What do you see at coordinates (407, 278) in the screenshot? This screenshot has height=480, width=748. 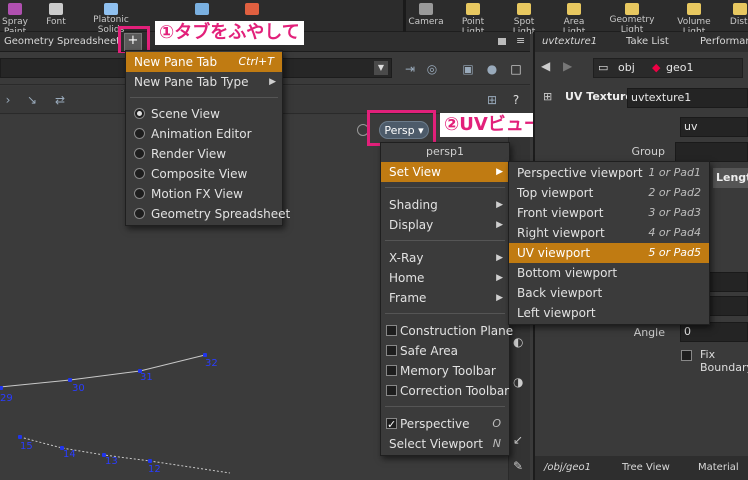 I see `menu-item-label: Home` at bounding box center [407, 278].